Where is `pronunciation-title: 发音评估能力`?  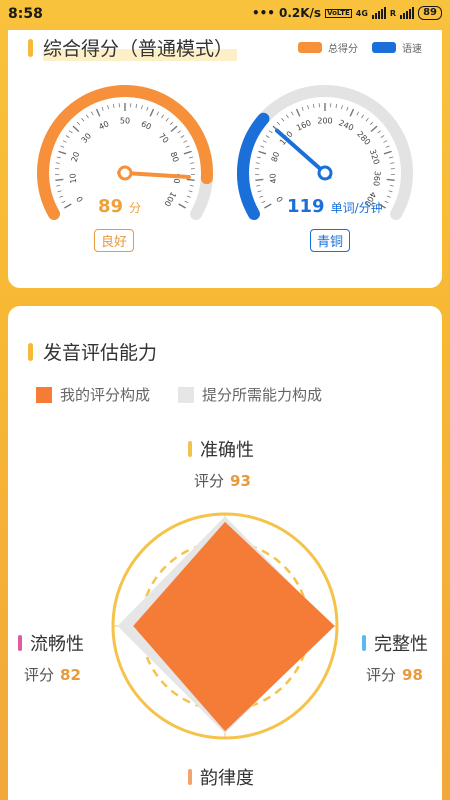
pronunciation-title: 发音评估能力 is located at coordinates (92, 351).